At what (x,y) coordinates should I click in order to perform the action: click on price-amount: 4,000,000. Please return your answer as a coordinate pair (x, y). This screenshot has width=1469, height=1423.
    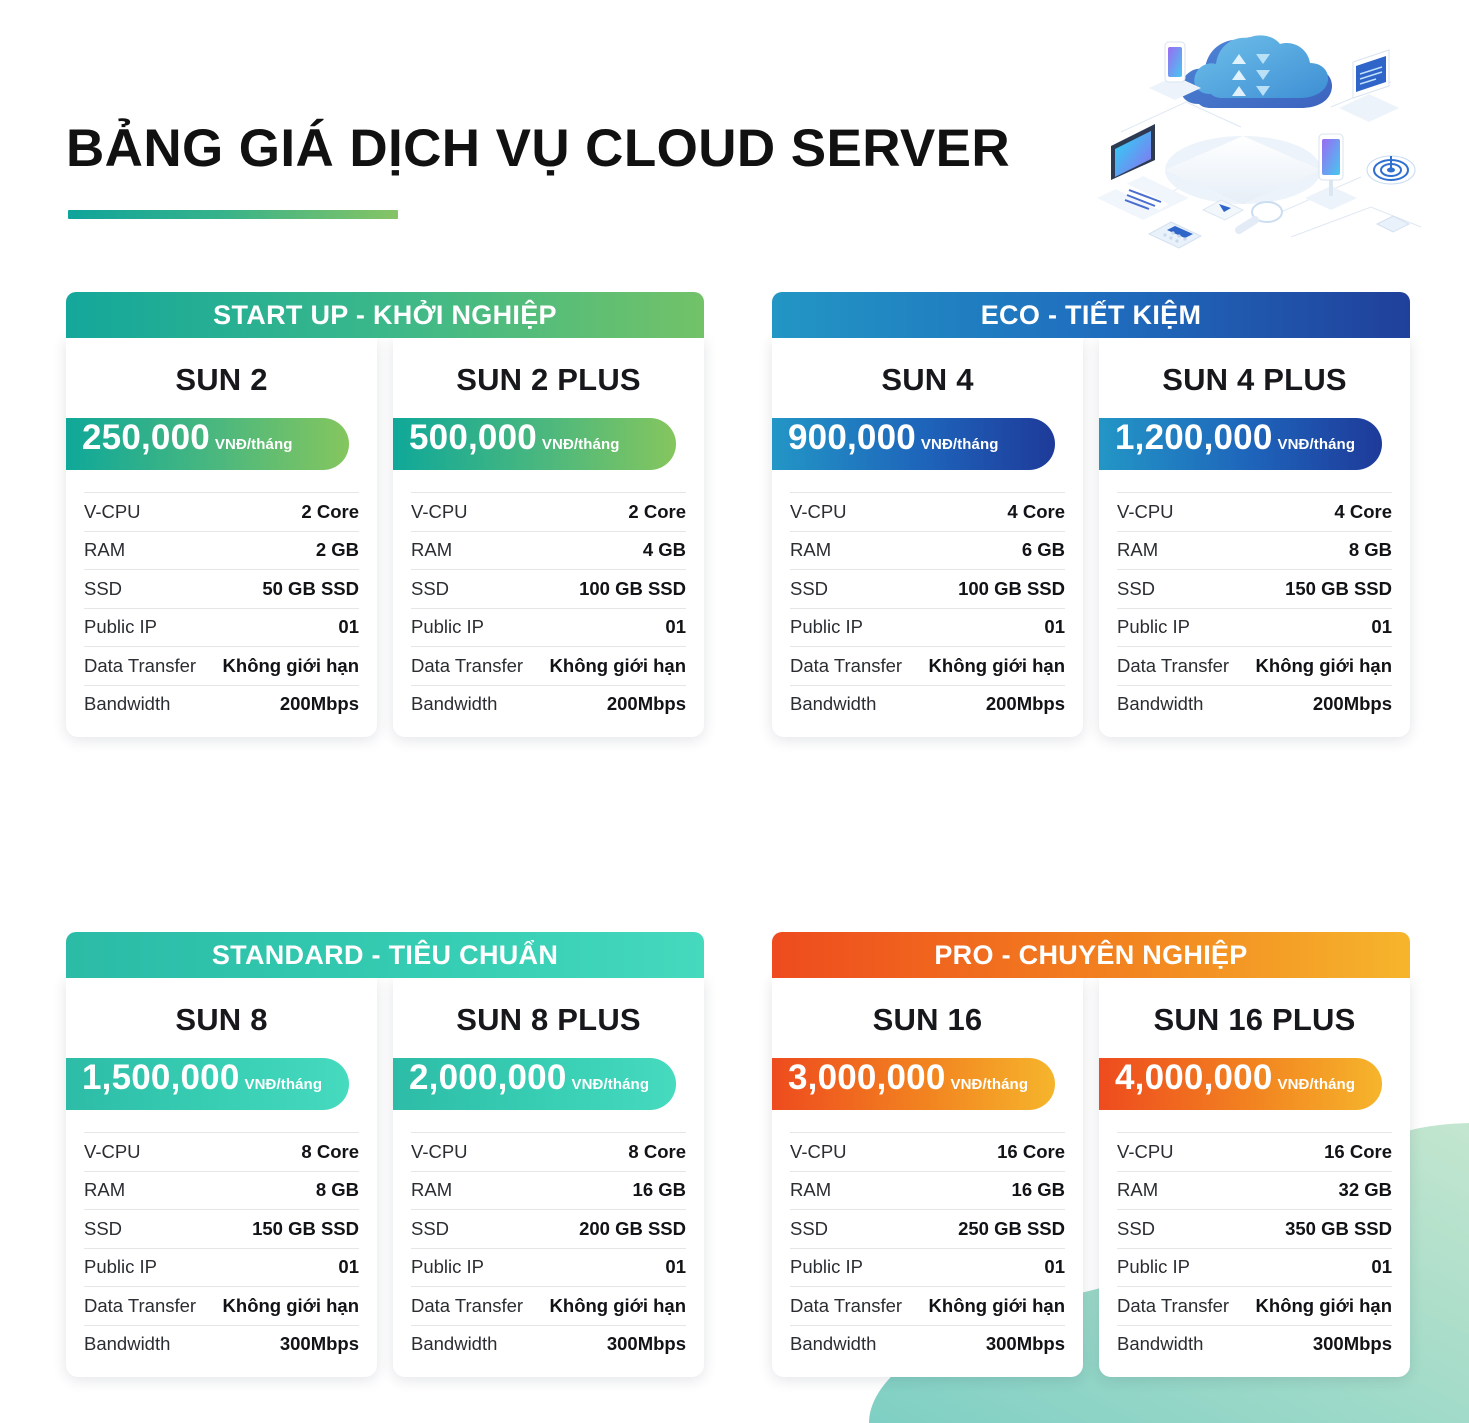
    Looking at the image, I should click on (1194, 1077).